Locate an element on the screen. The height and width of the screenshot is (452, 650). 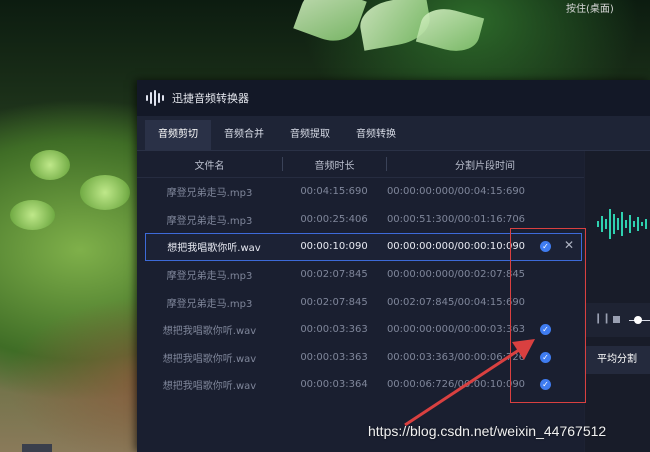
playback-controls: ❙❙ is located at coordinates (617, 320).